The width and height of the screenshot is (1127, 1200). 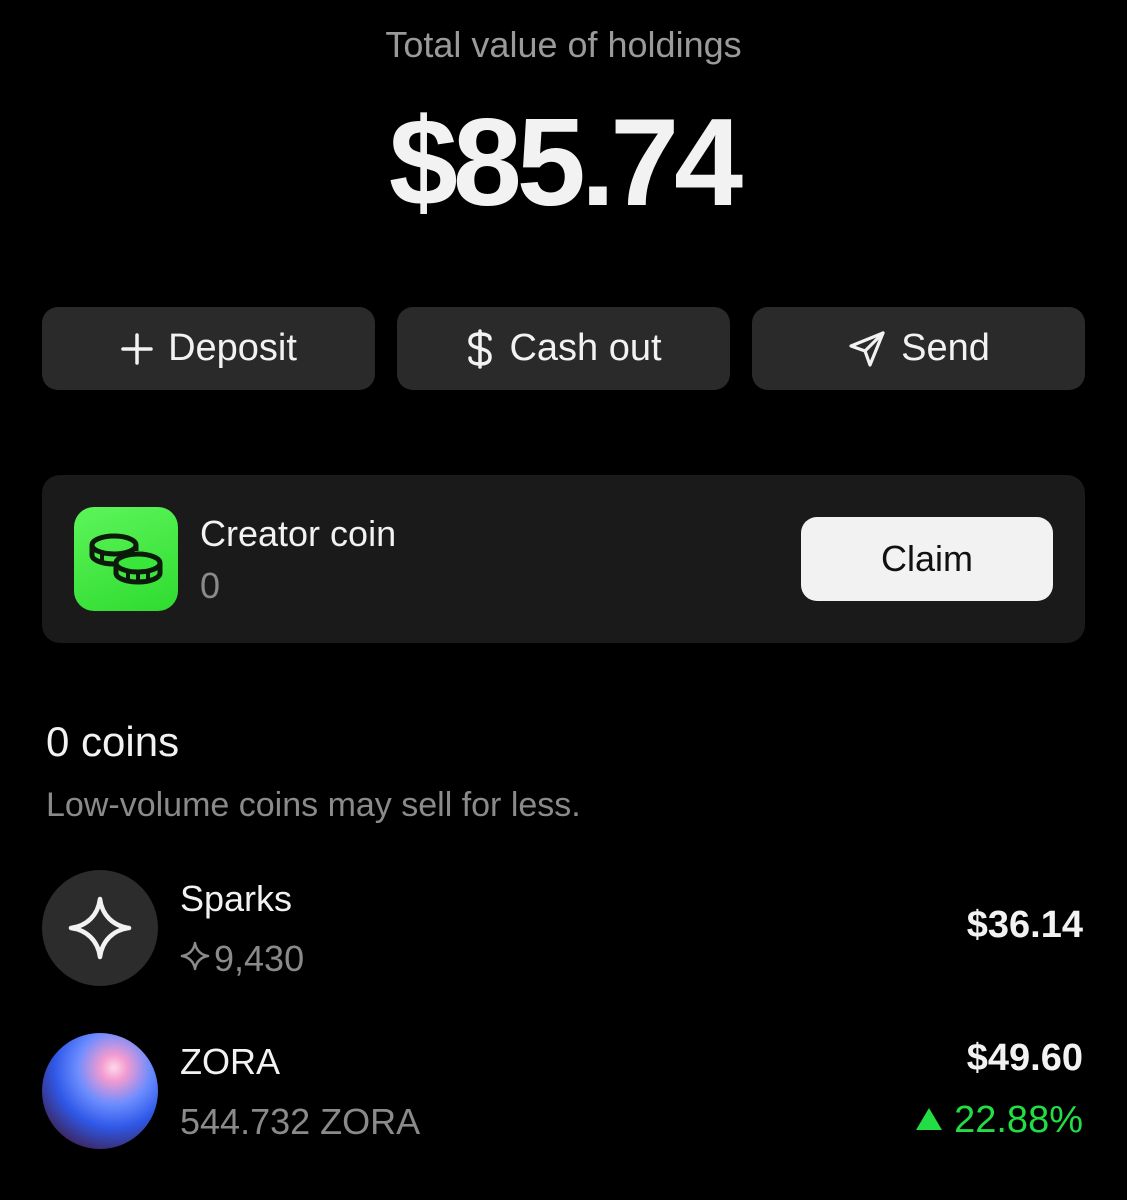 I want to click on coin-amount-value: 544.732 ZORA, so click(x=300, y=1121).